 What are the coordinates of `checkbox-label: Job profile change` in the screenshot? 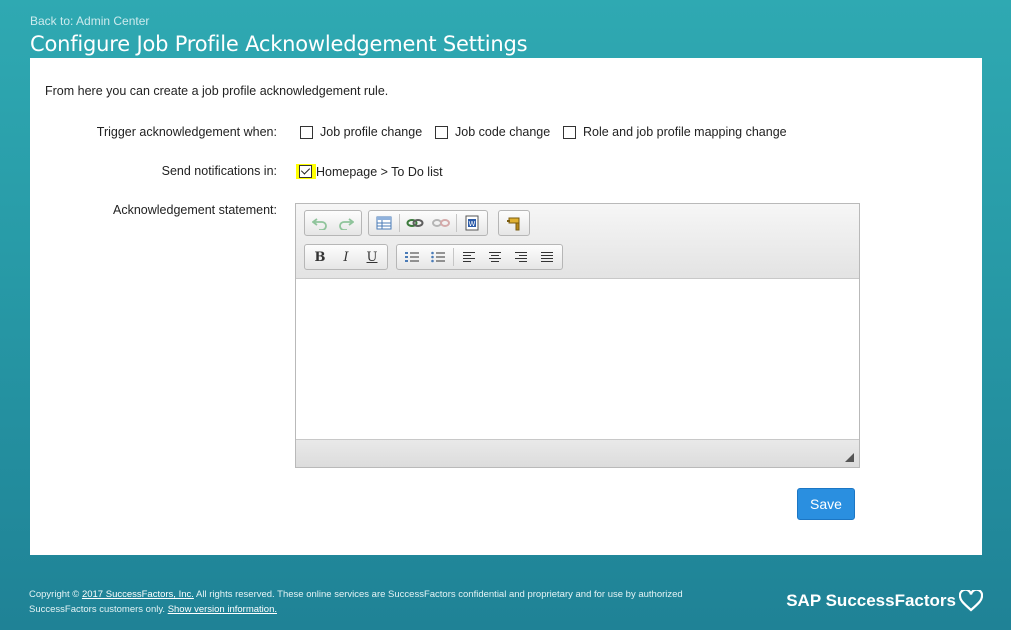 It's located at (371, 132).